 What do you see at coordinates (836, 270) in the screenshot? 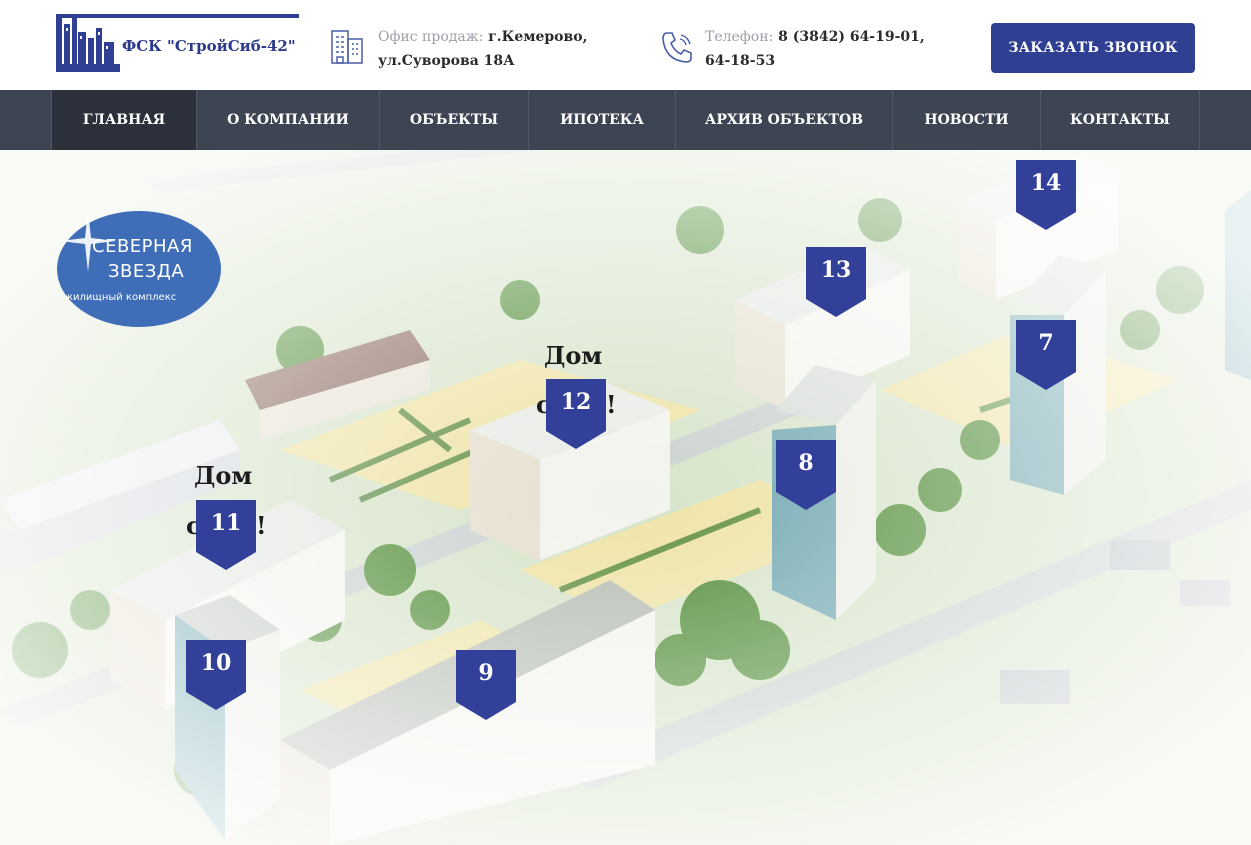
I see `marker-number: 13` at bounding box center [836, 270].